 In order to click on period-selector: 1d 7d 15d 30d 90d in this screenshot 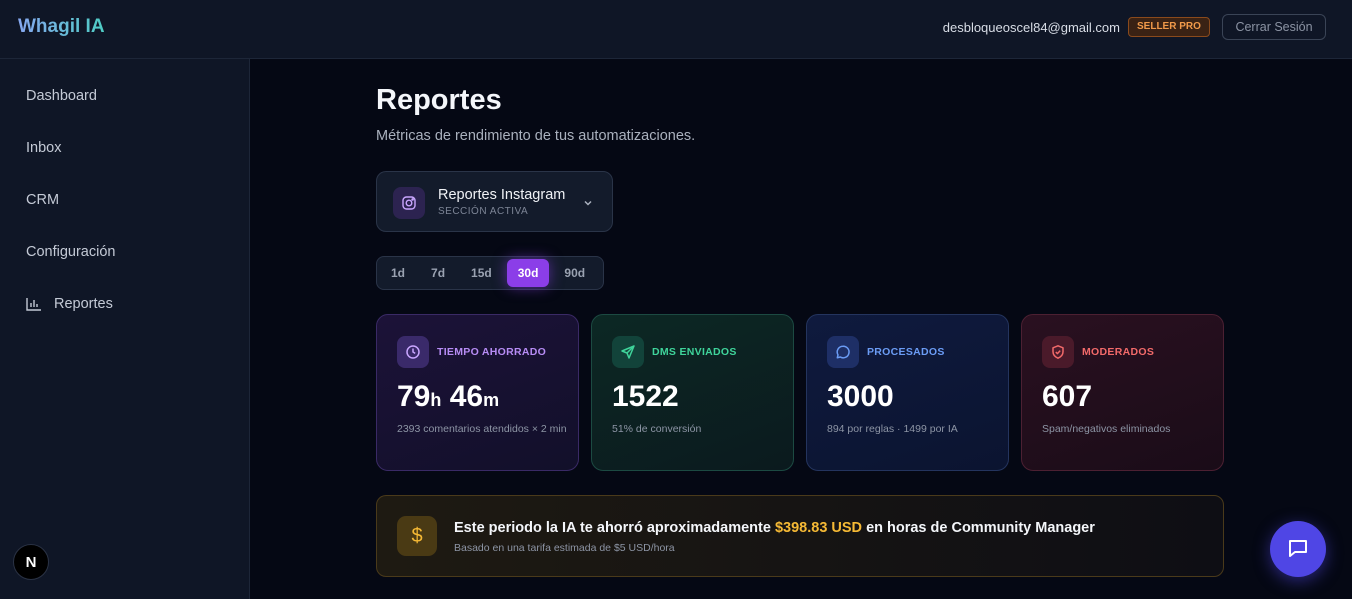, I will do `click(490, 273)`.